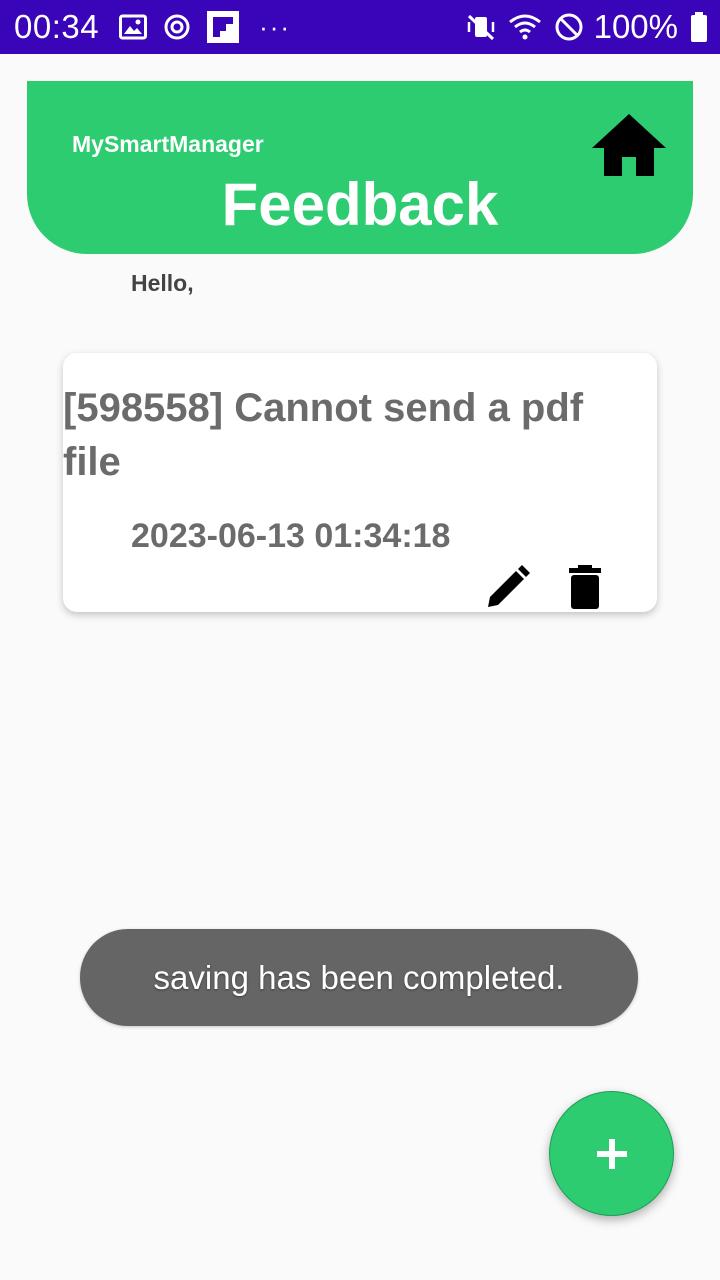  I want to click on feedback-title: [598558] Cannot send a pdf file, so click(323, 435).